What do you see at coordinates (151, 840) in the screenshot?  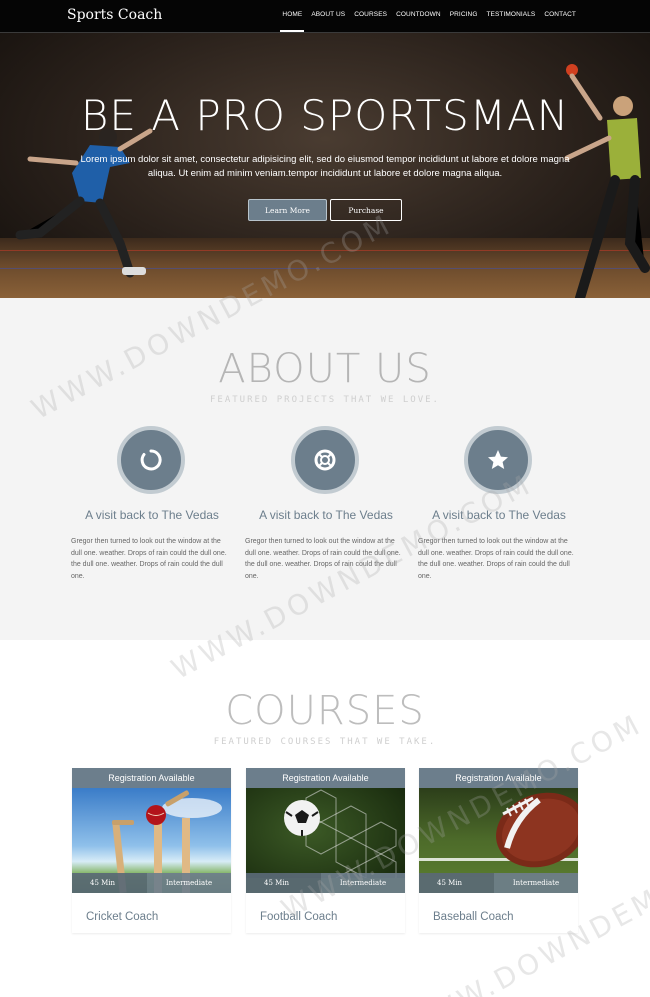 I see `cricket-image: 45 Min Intermediate` at bounding box center [151, 840].